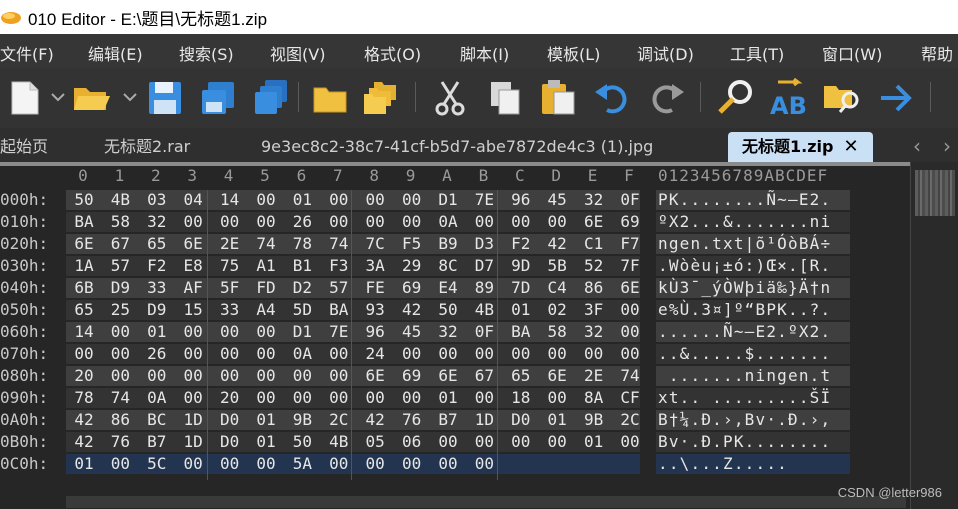  Describe the element at coordinates (448, 309) in the screenshot. I see `hex-byte: 50` at that location.